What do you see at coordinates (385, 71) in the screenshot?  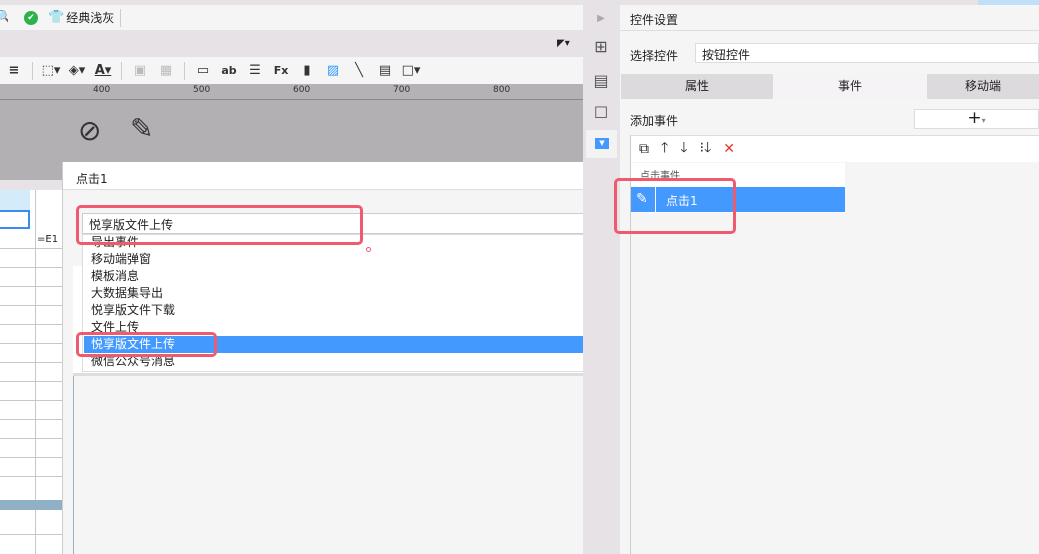 I see `sub-report-icon: ▤` at bounding box center [385, 71].